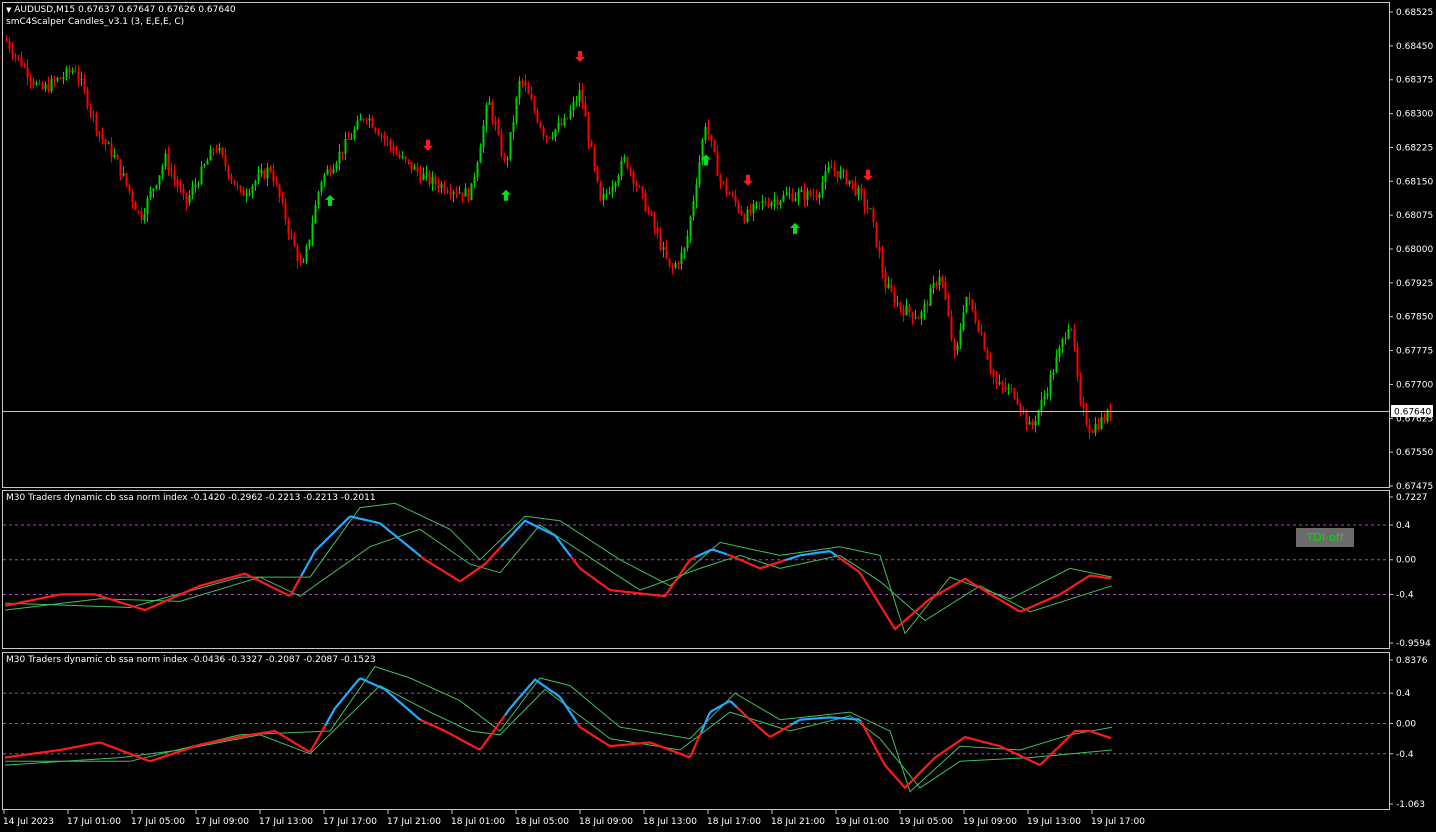  I want to click on time-label: 18 Jul 05:00, so click(542, 822).